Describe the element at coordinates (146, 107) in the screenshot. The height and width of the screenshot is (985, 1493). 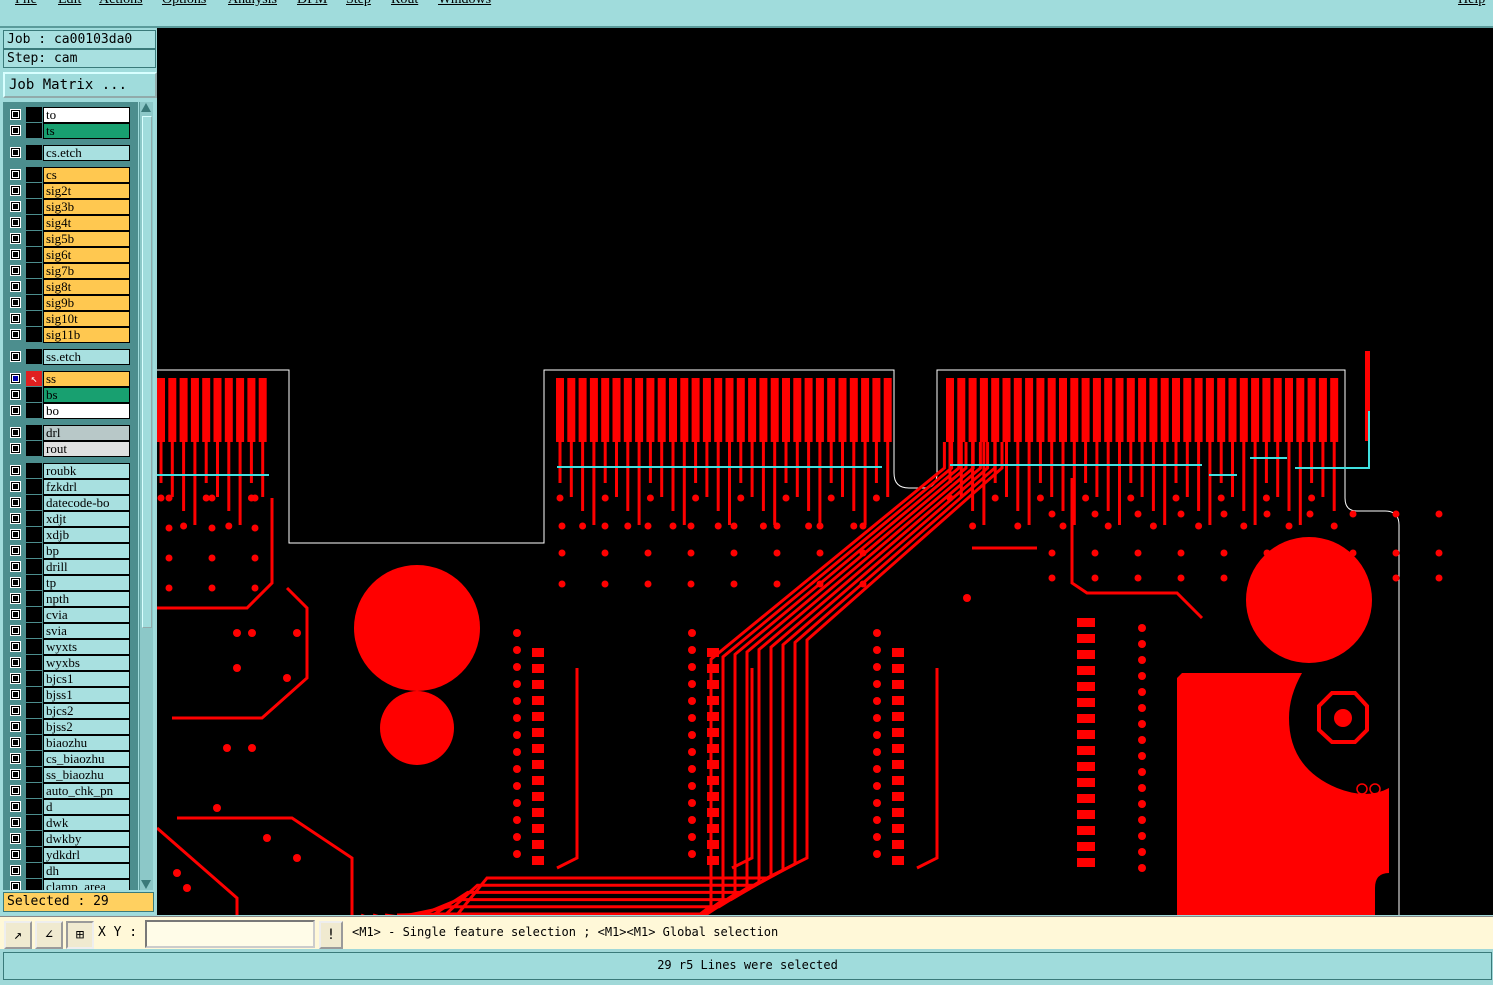
I see `scroll-up-arrow-icon` at that location.